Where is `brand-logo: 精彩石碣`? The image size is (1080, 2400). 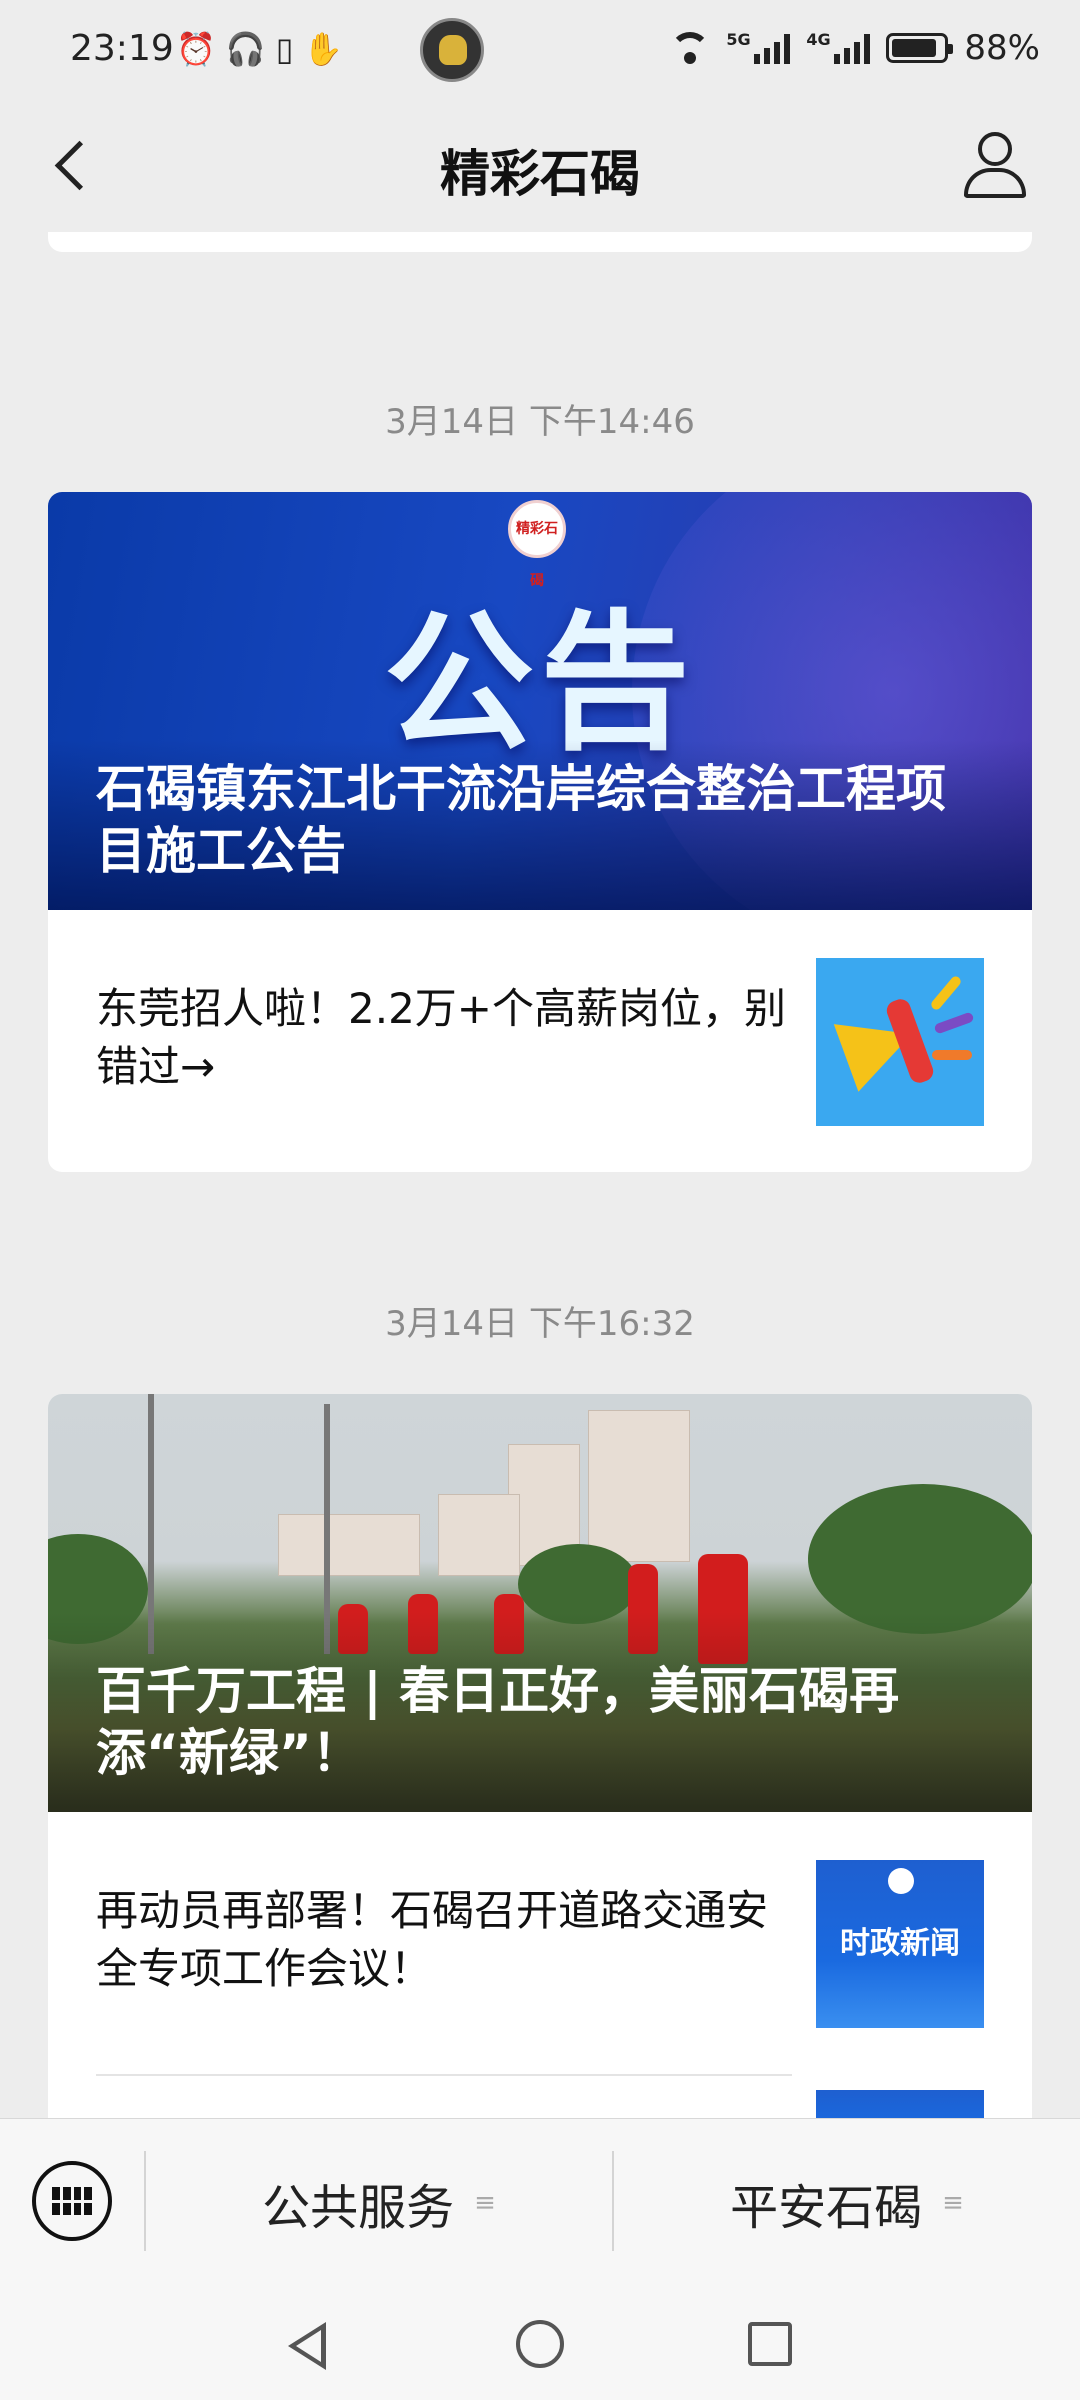
brand-logo: 精彩石碣 is located at coordinates (537, 544).